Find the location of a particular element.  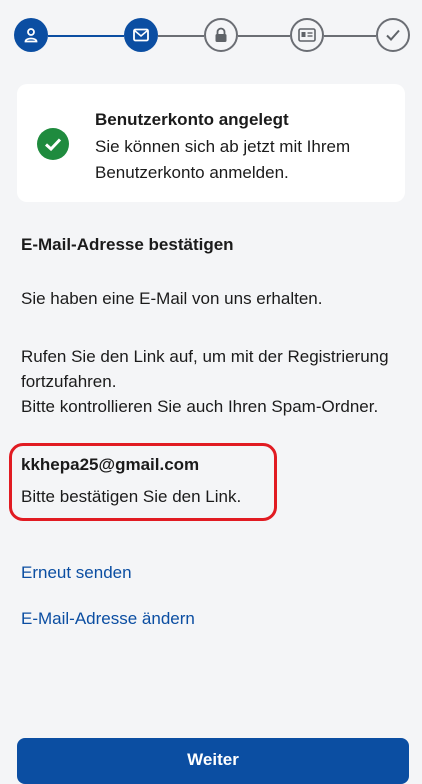

step-identity is located at coordinates (307, 35).